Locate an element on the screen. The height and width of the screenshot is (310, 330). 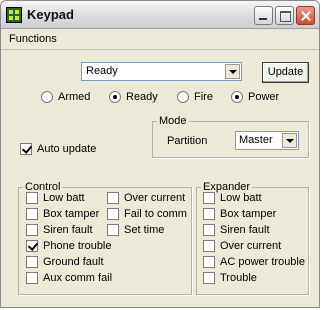
auto-update-checkbox: Auto update is located at coordinates (58, 149).